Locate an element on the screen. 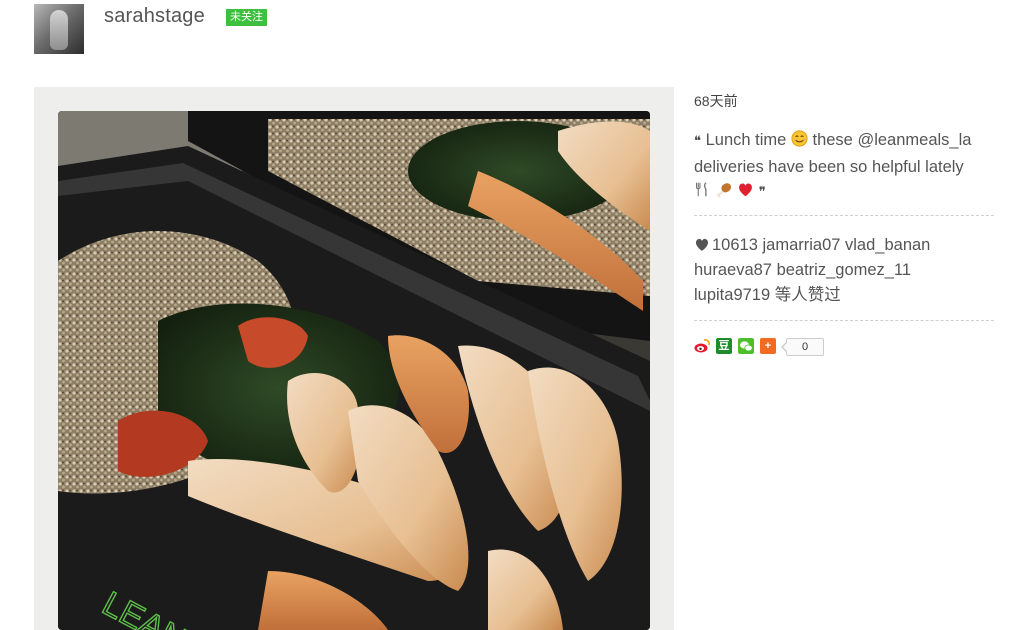 This screenshot has width=1010, height=630. avatar is located at coordinates (59, 29).